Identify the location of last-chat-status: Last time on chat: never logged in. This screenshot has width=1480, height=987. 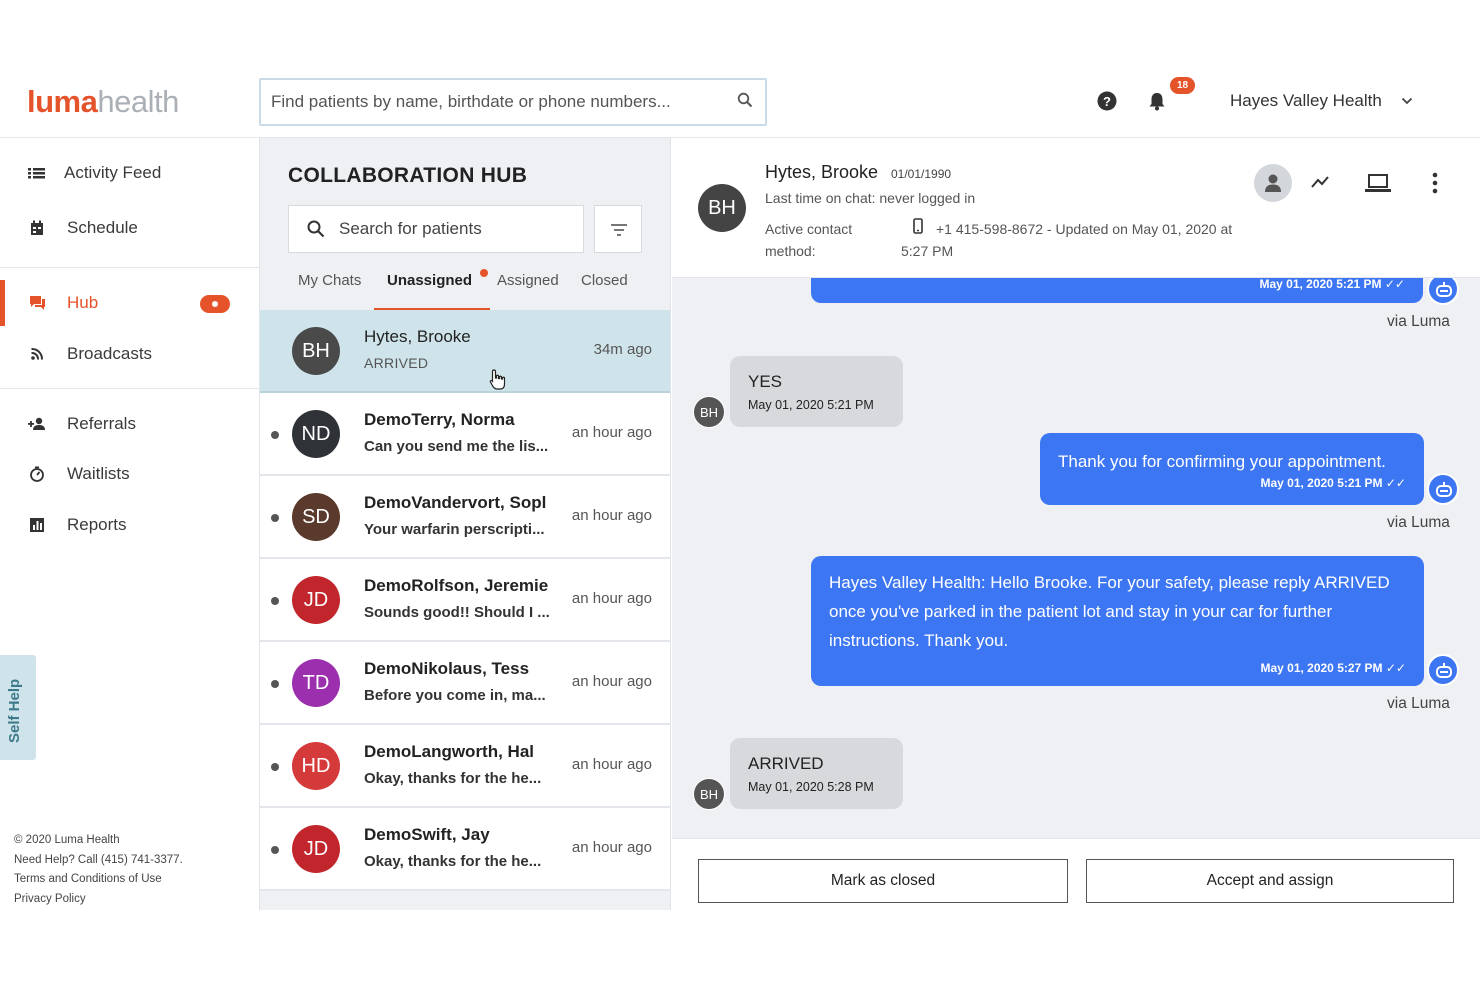
(870, 198).